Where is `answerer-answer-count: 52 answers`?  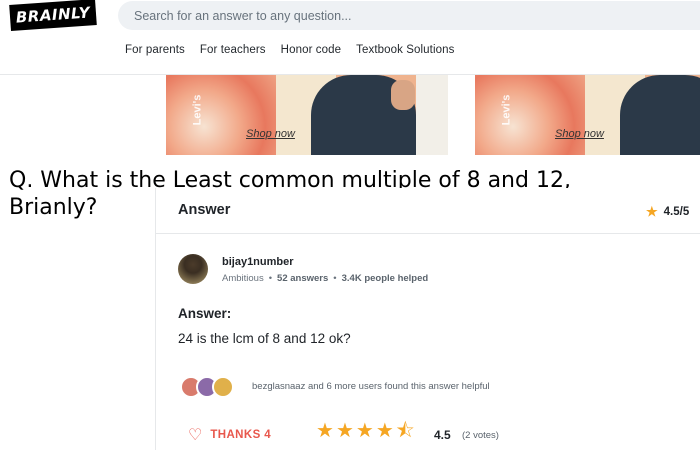
answerer-answer-count: 52 answers is located at coordinates (303, 278).